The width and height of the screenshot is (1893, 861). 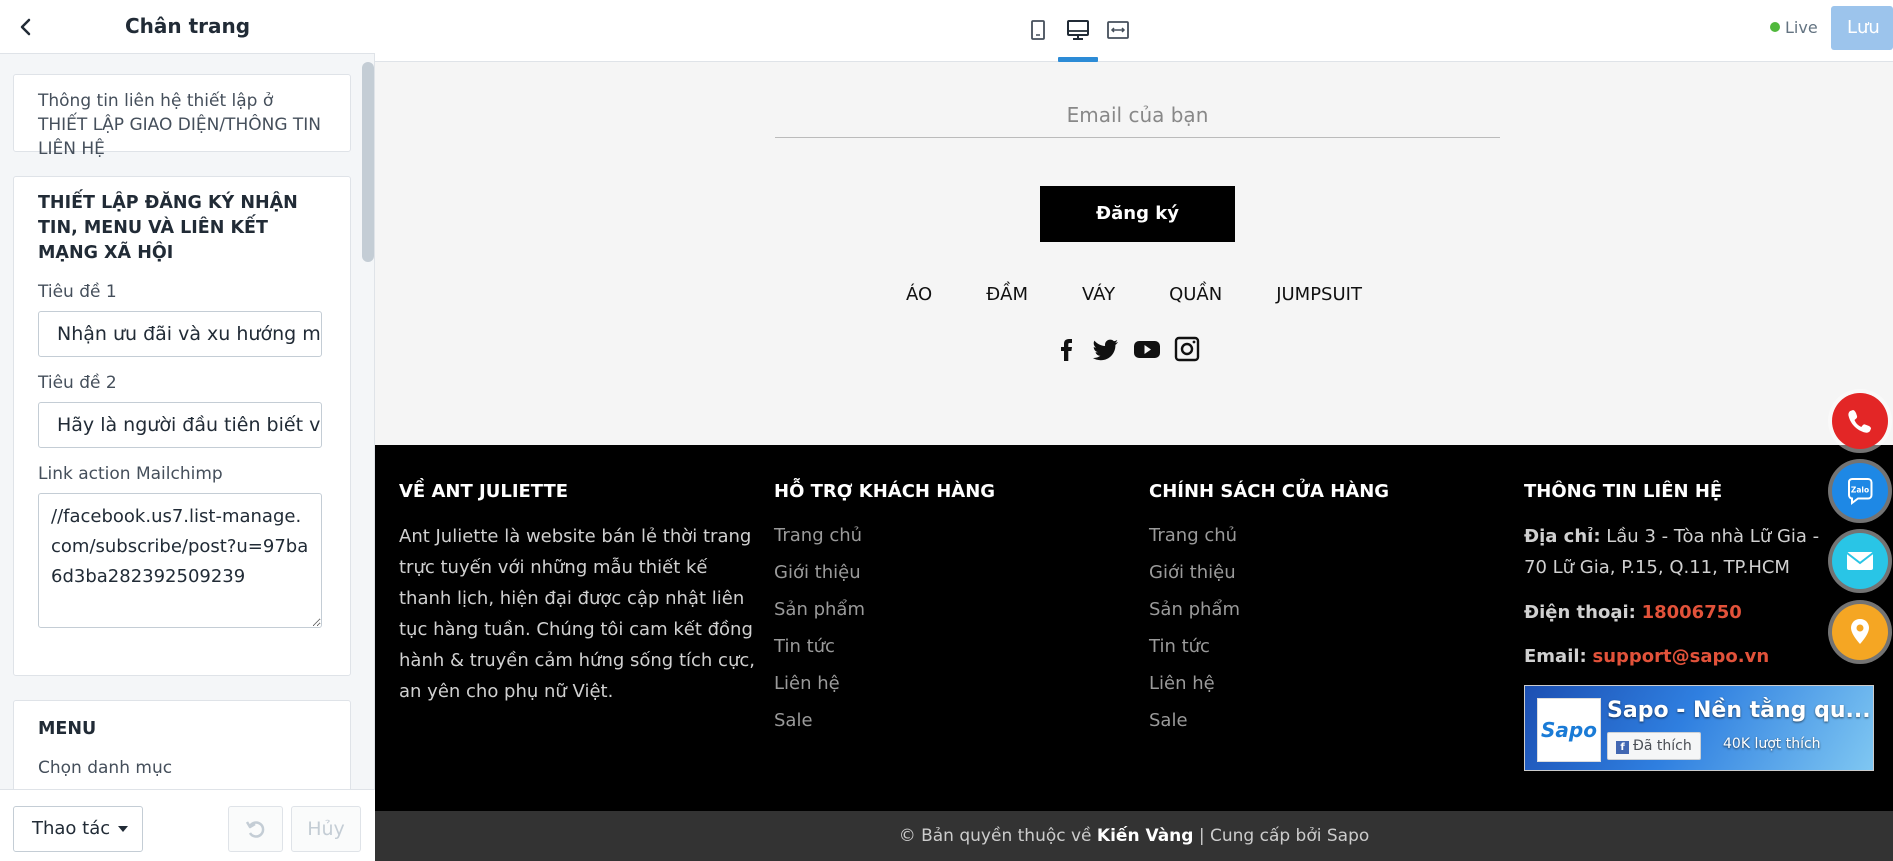 I want to click on copyright-suffix: | Cung cấp bởi Sapo, so click(x=1281, y=836).